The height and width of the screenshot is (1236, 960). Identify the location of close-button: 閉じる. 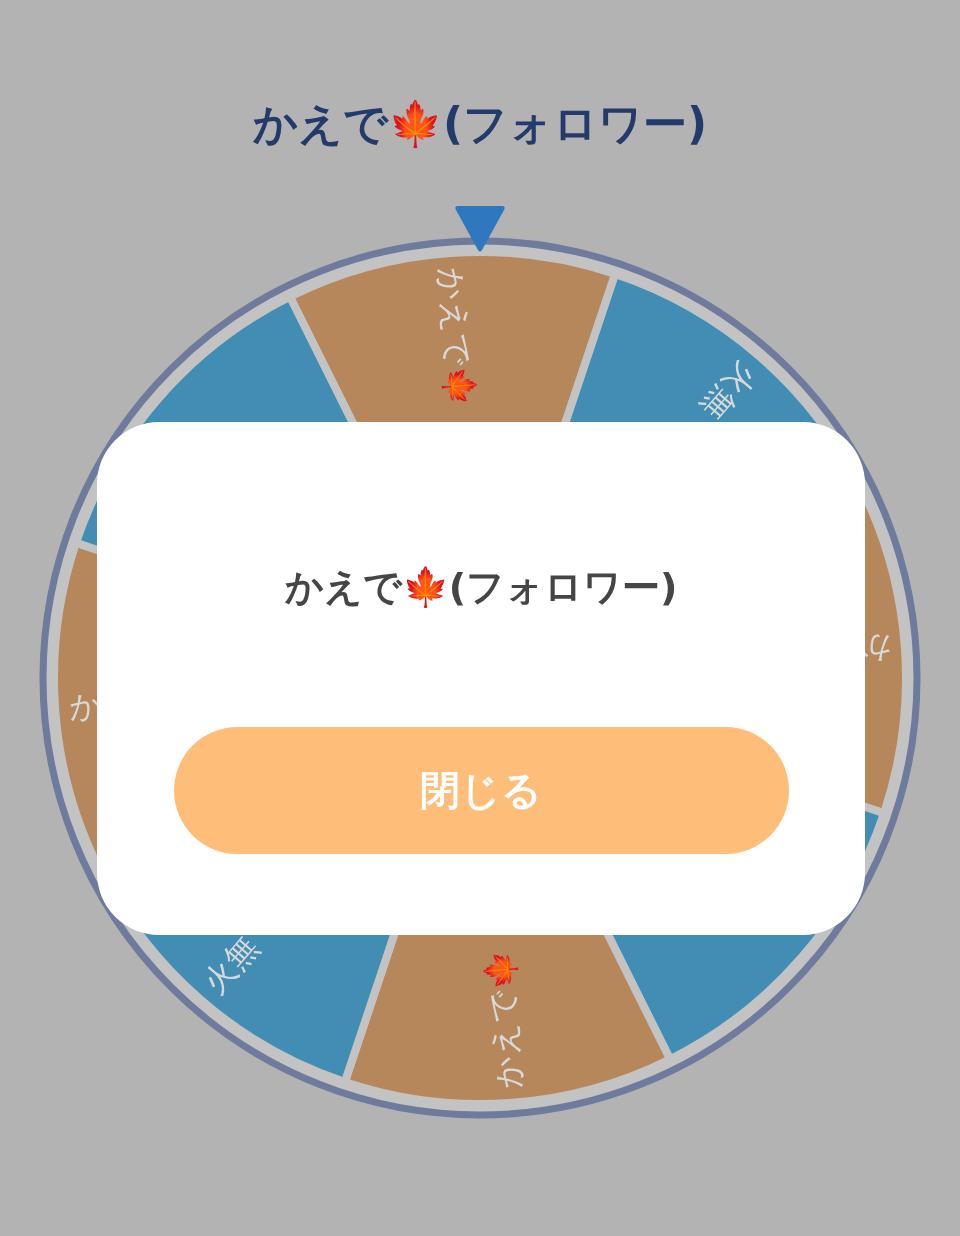
(481, 790).